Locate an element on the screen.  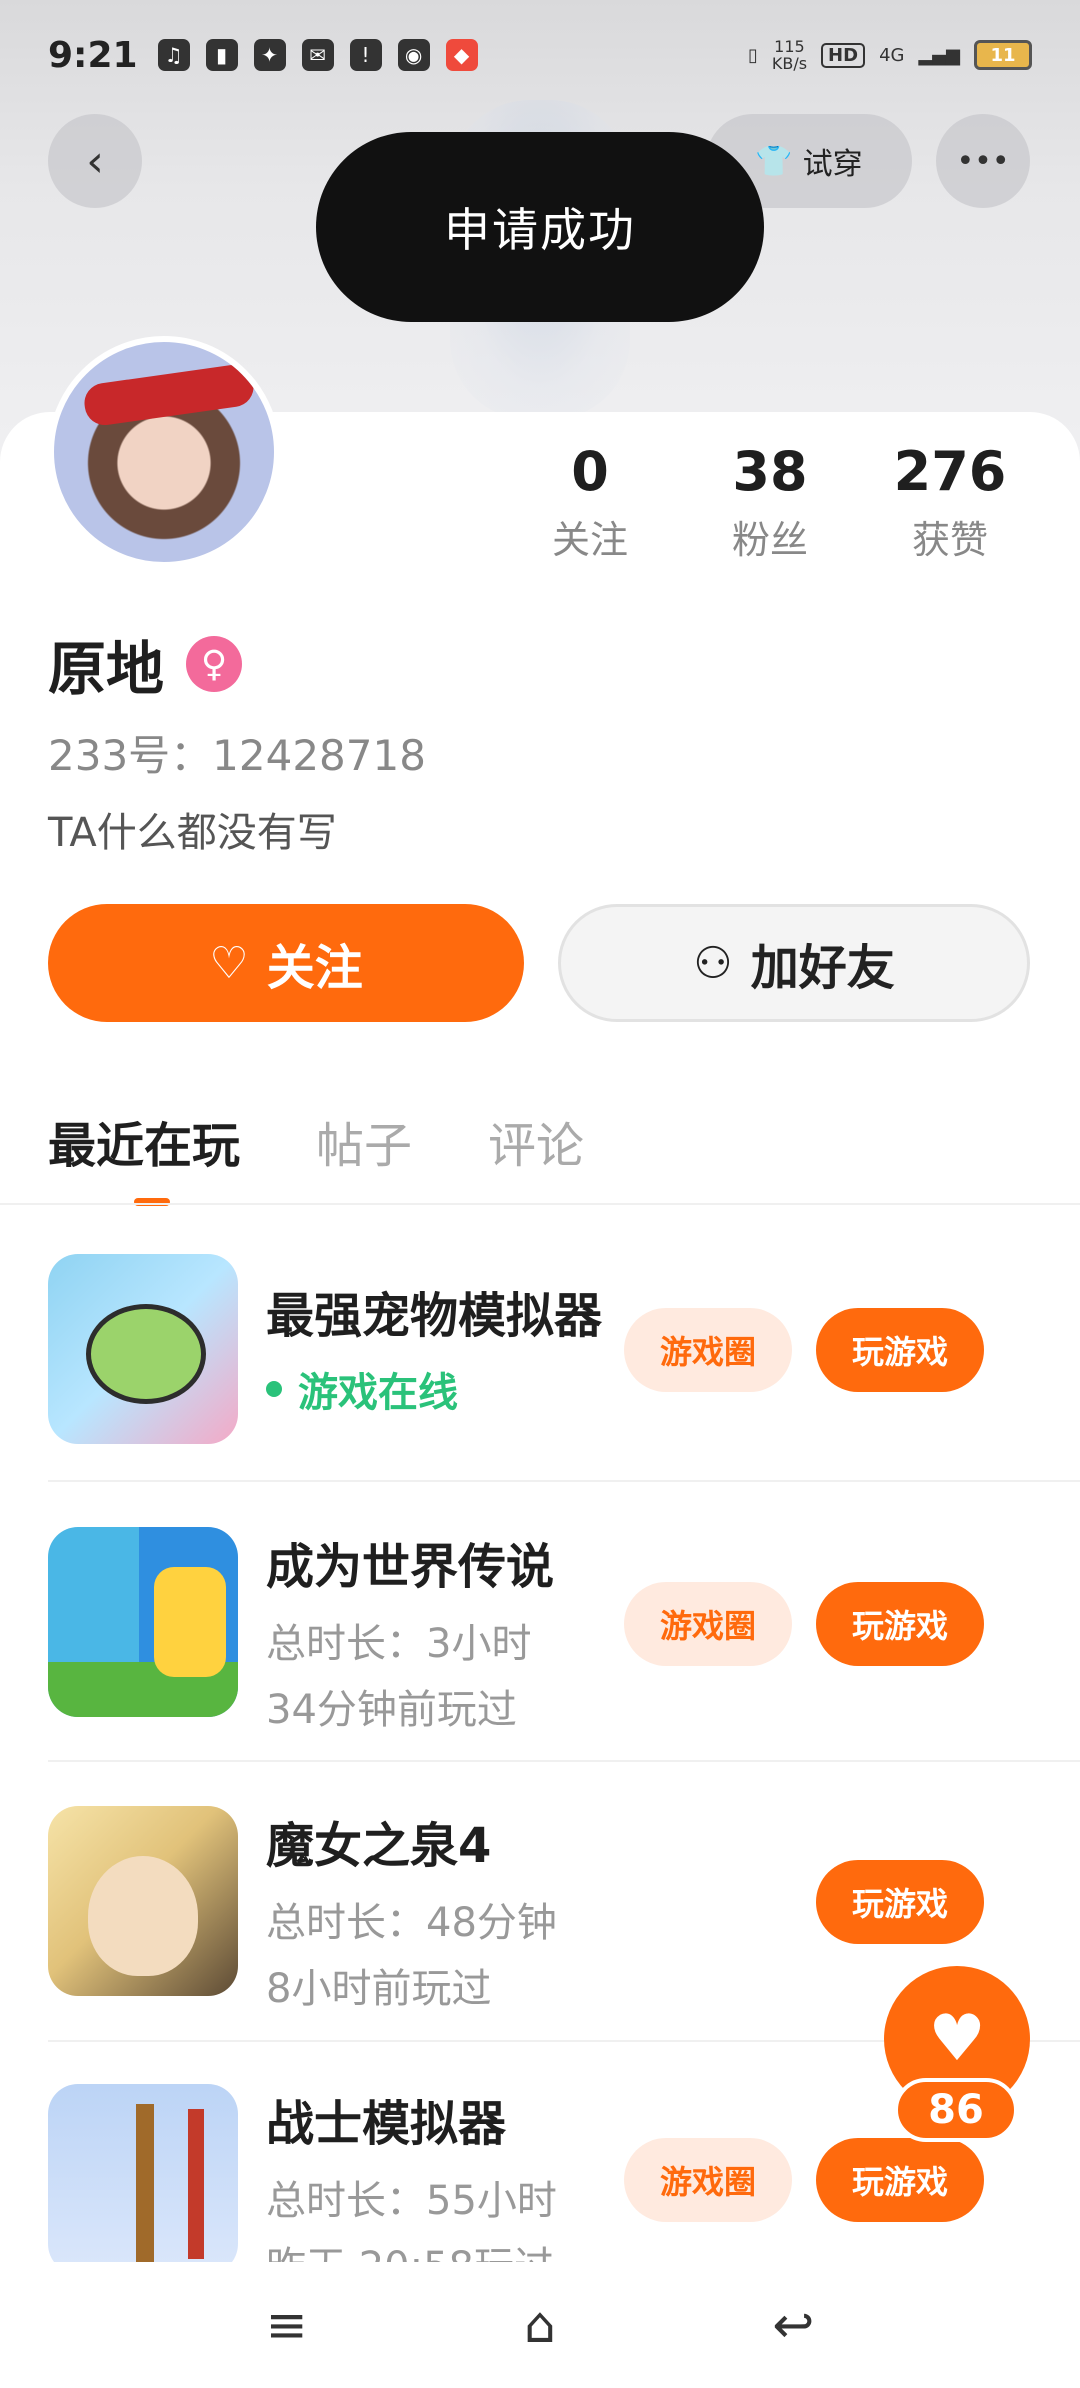
profile-stats: 0 关注 38 粉丝 276 获赞 is located at coordinates (770, 502).